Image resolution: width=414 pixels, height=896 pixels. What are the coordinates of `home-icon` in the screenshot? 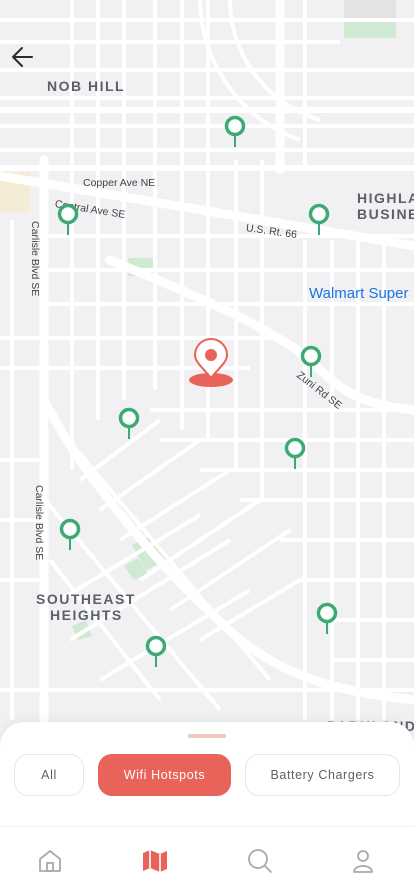 It's located at (50, 861).